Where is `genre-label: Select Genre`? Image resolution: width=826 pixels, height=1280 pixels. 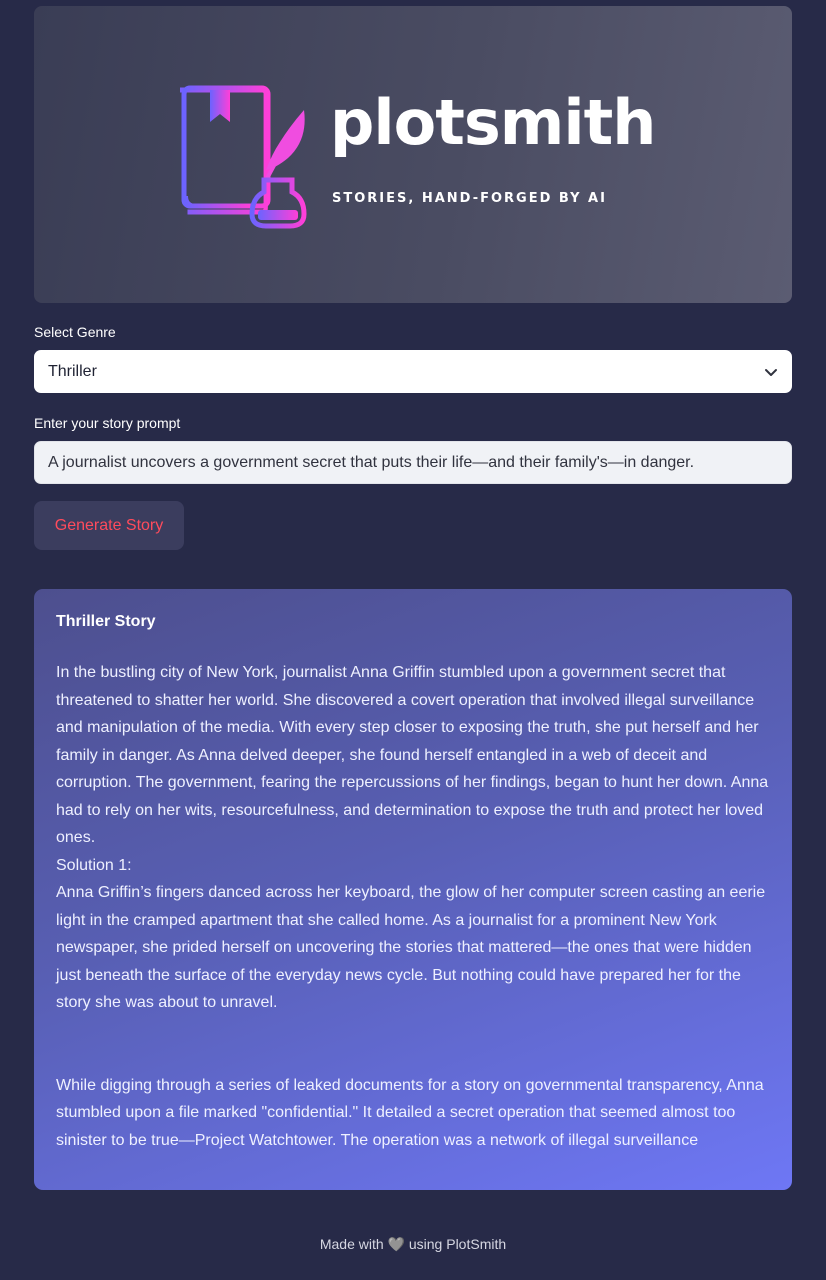 genre-label: Select Genre is located at coordinates (75, 332).